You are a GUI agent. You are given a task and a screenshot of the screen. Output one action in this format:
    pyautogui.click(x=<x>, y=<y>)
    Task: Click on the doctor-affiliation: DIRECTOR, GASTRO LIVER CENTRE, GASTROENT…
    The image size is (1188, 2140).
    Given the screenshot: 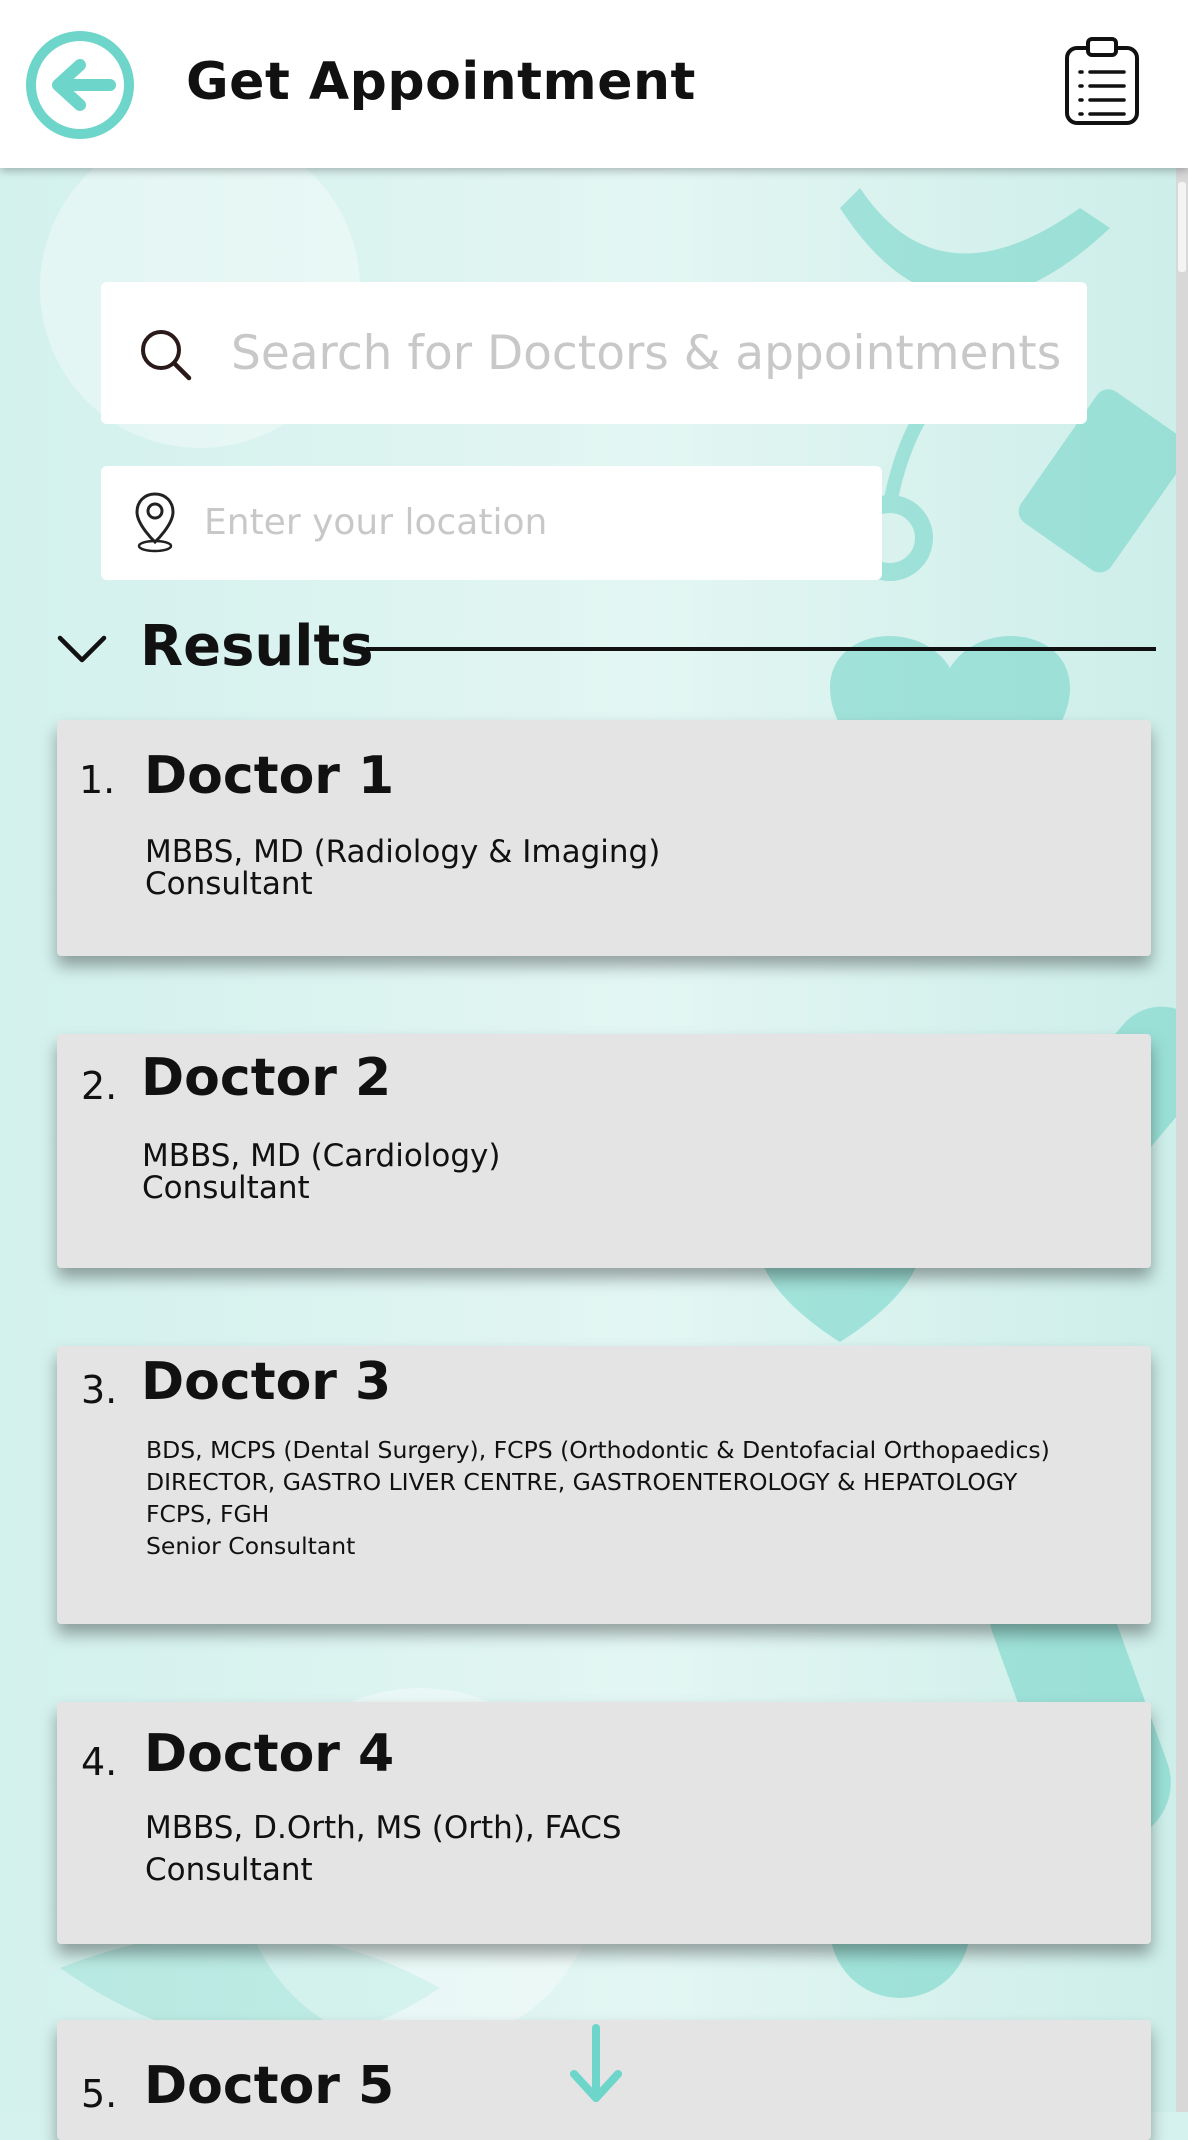 What is the action you would take?
    pyautogui.click(x=582, y=1482)
    